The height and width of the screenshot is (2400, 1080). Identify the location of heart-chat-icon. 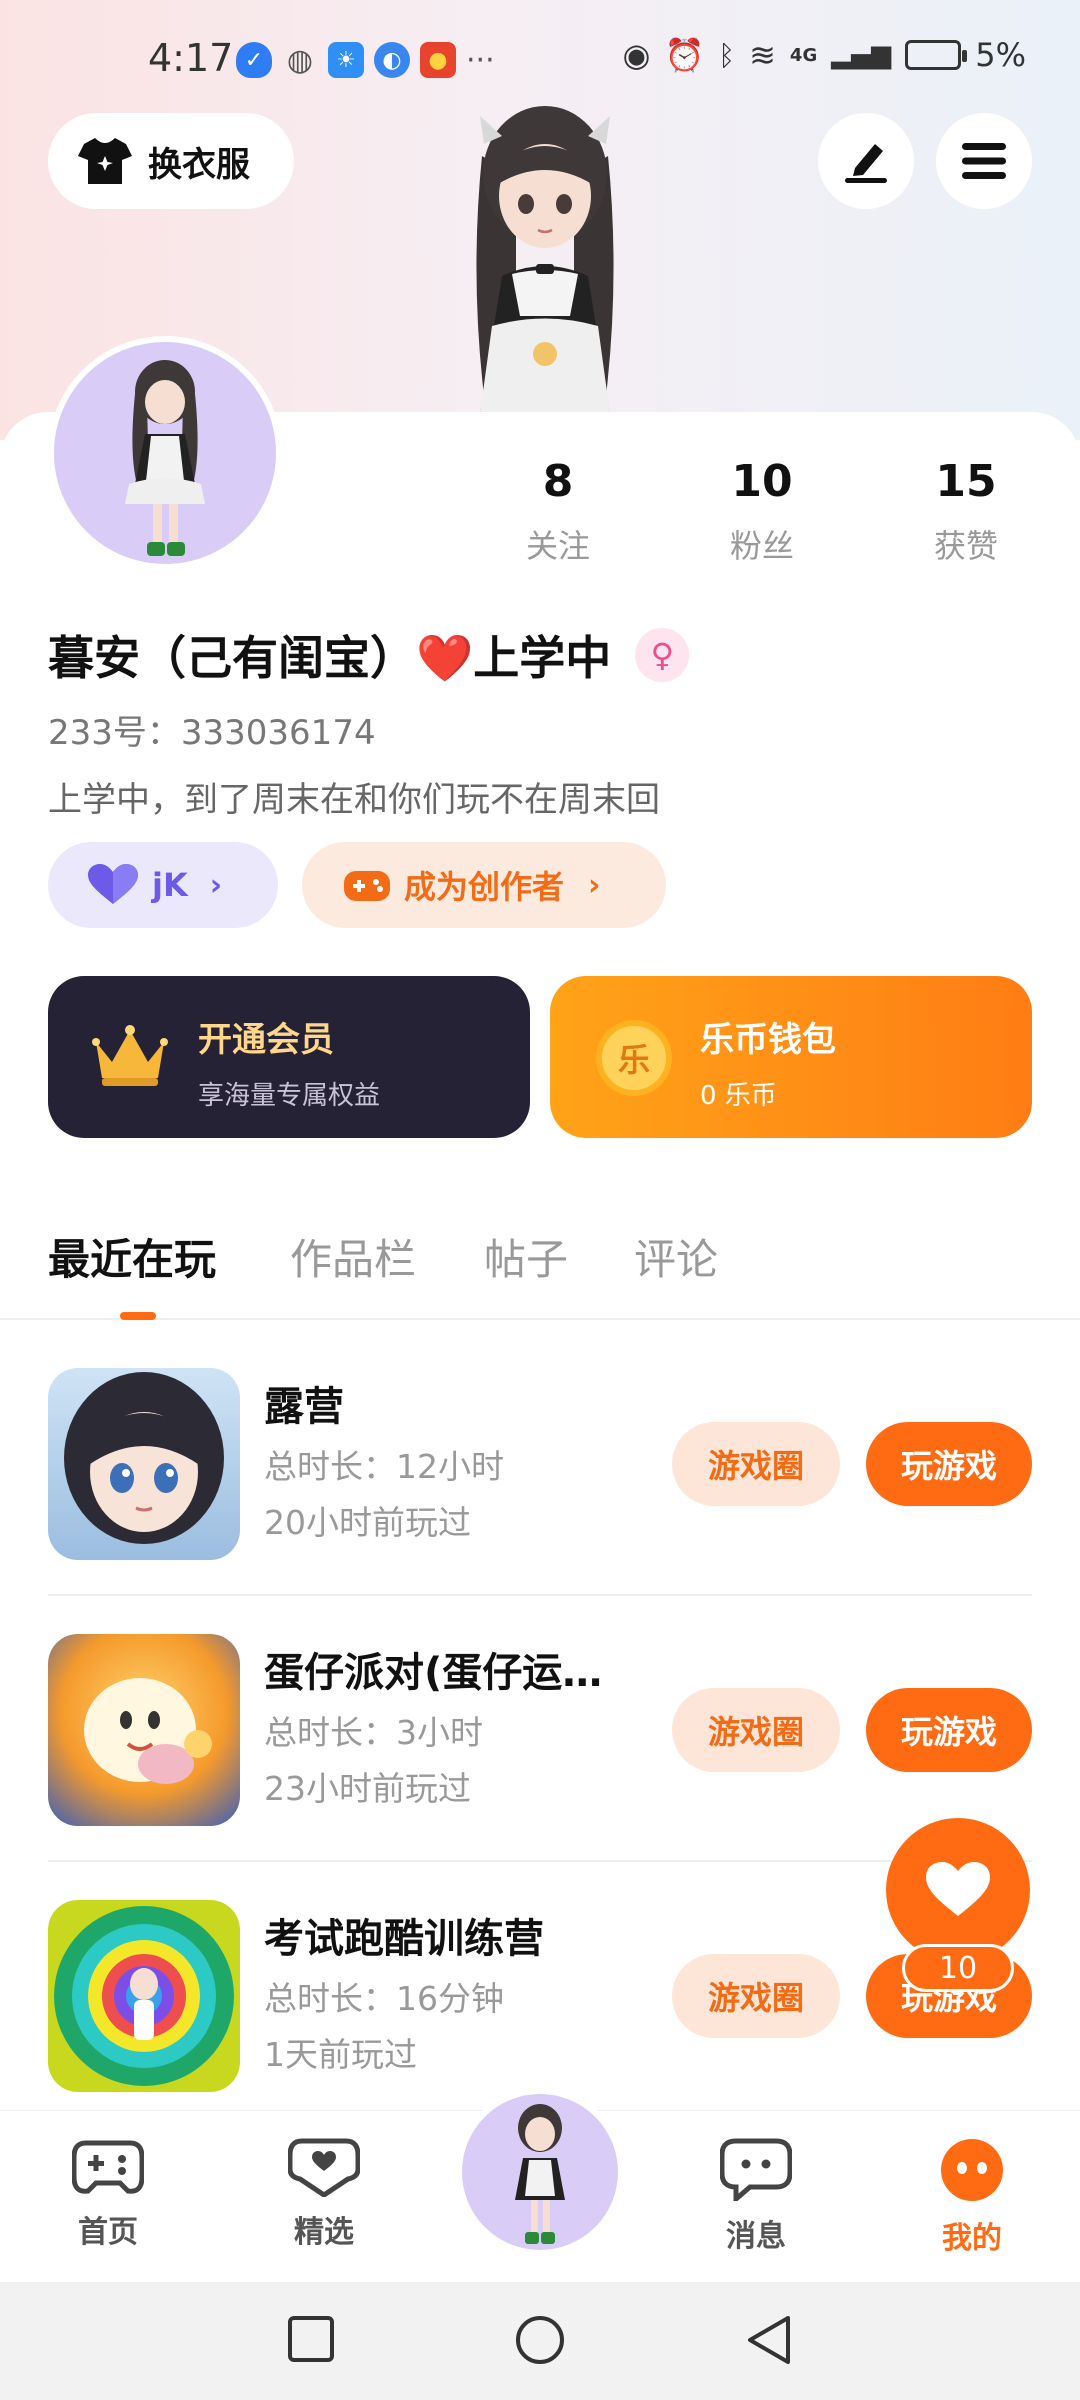
(324, 2168).